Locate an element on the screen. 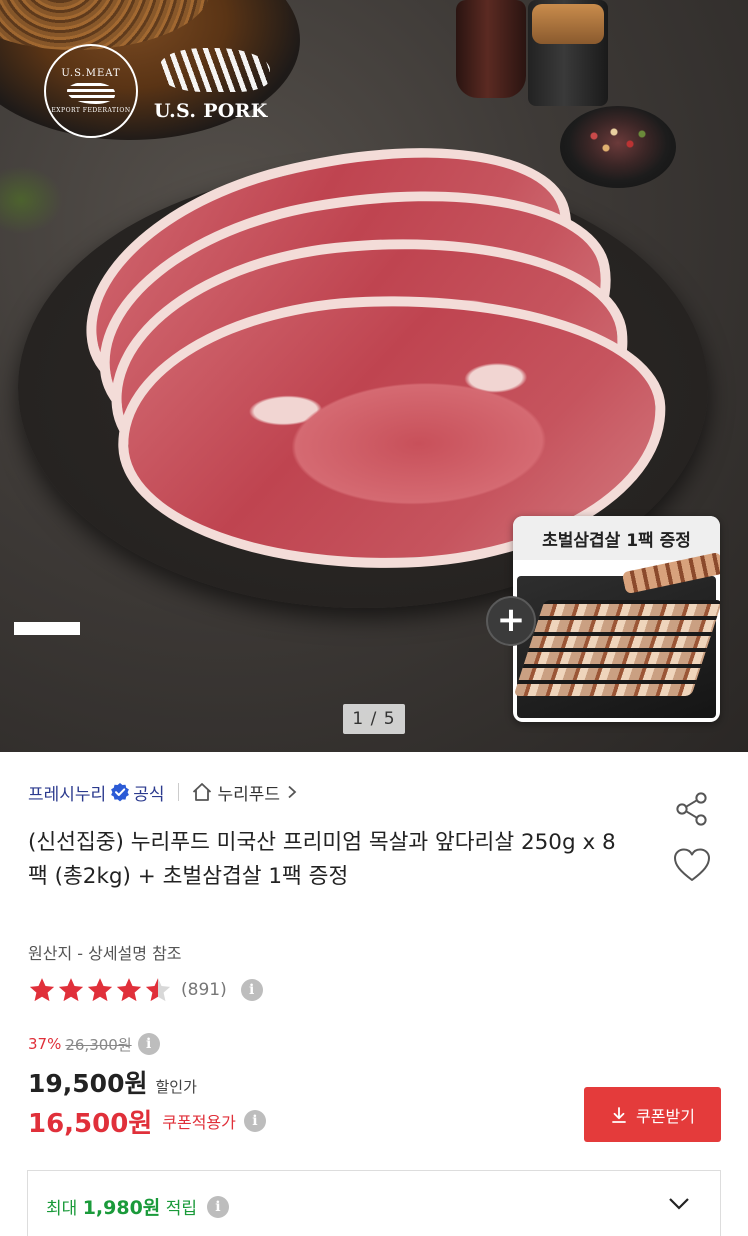 The width and height of the screenshot is (748, 1236). sale-price-row: 19,500원 할인가 is located at coordinates (112, 1081).